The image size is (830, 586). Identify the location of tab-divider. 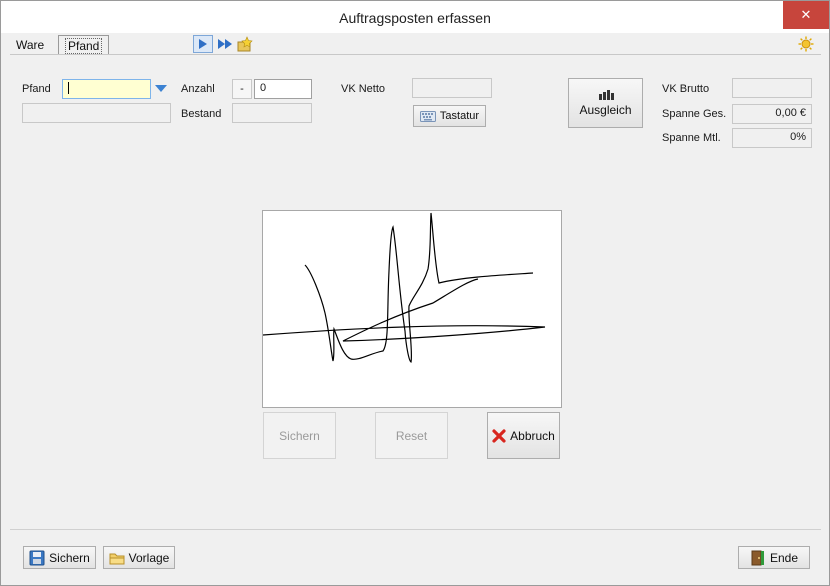
(415, 54).